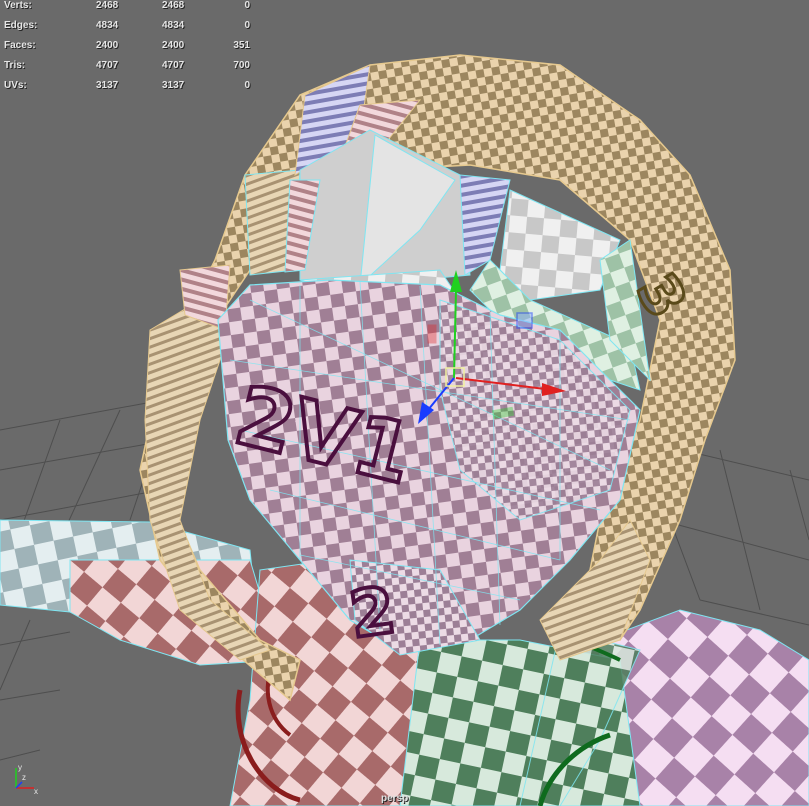 The width and height of the screenshot is (809, 806). I want to click on hud-row-label: UVs:, so click(15, 85).